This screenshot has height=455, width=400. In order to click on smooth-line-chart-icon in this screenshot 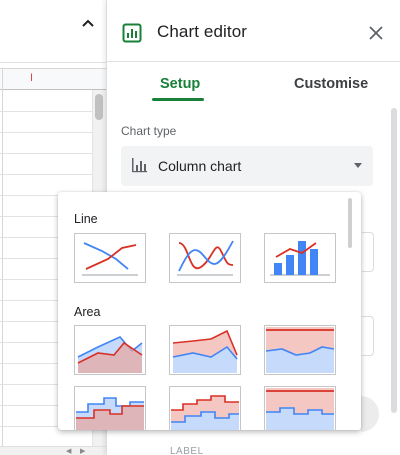, I will do `click(205, 258)`.